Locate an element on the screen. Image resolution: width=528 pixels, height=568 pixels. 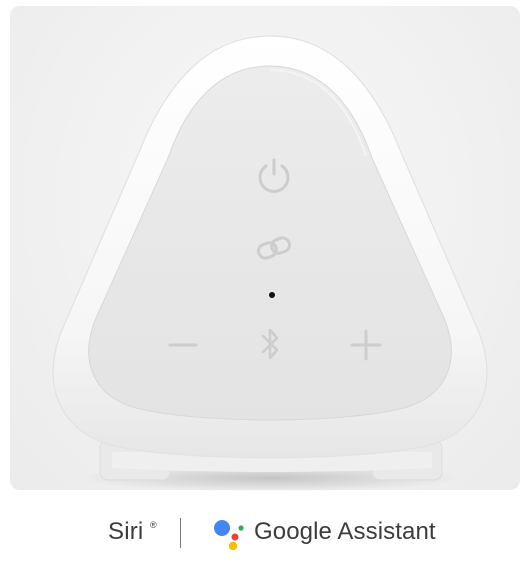
registered-mark: ® is located at coordinates (153, 525).